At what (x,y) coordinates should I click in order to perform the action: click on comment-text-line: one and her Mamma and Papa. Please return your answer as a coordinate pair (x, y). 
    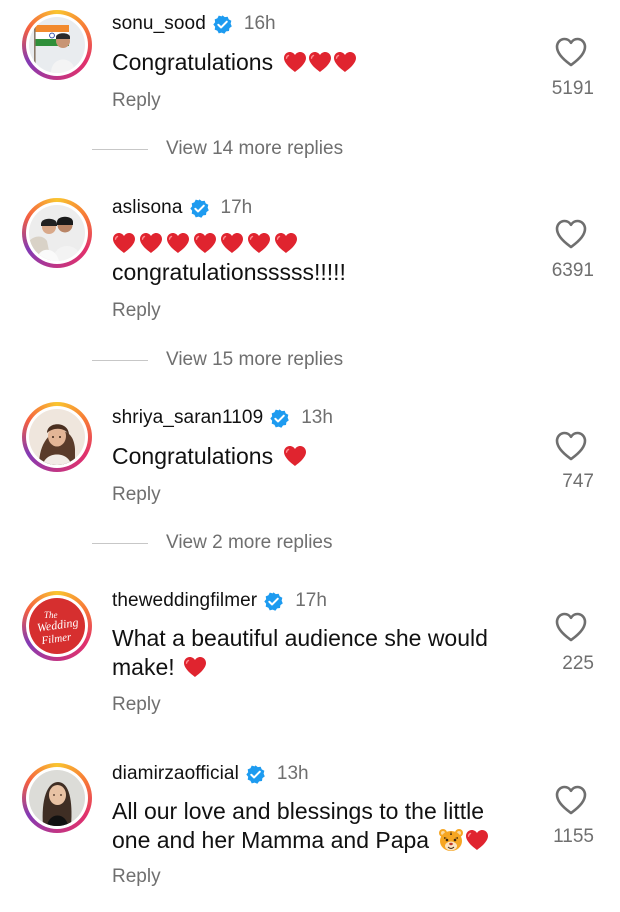
    Looking at the image, I should click on (322, 840).